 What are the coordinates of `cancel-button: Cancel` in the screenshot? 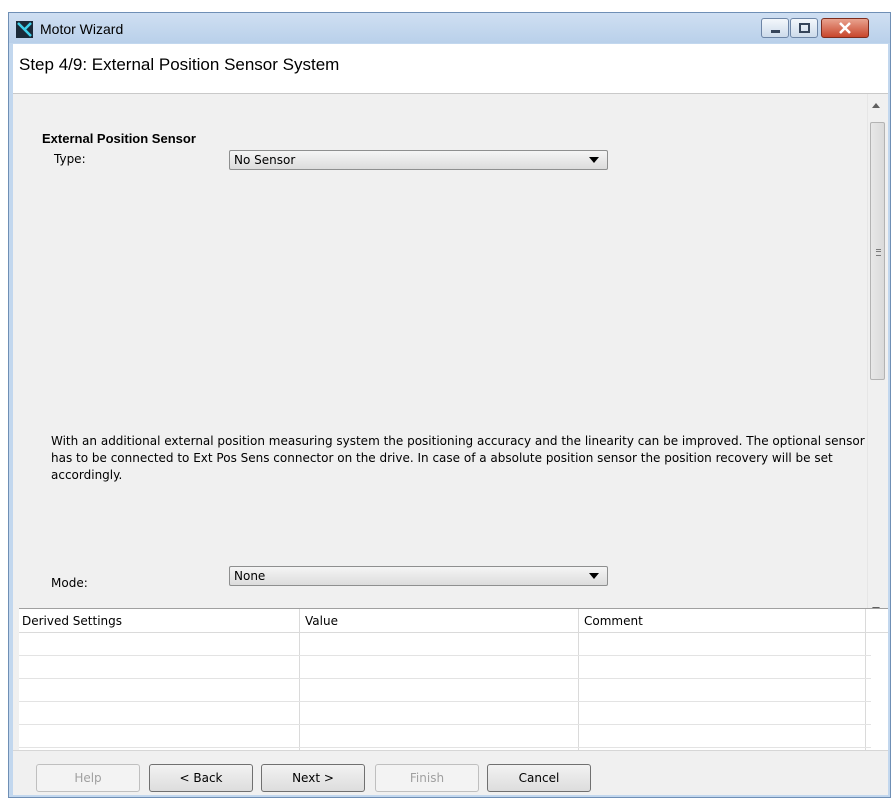 It's located at (539, 778).